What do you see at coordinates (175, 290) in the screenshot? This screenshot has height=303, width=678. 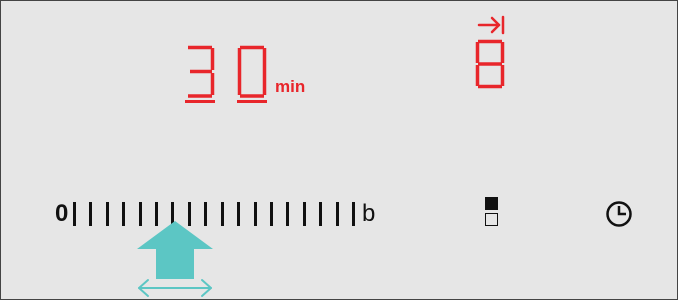 I see `left-right-arrow-icon` at bounding box center [175, 290].